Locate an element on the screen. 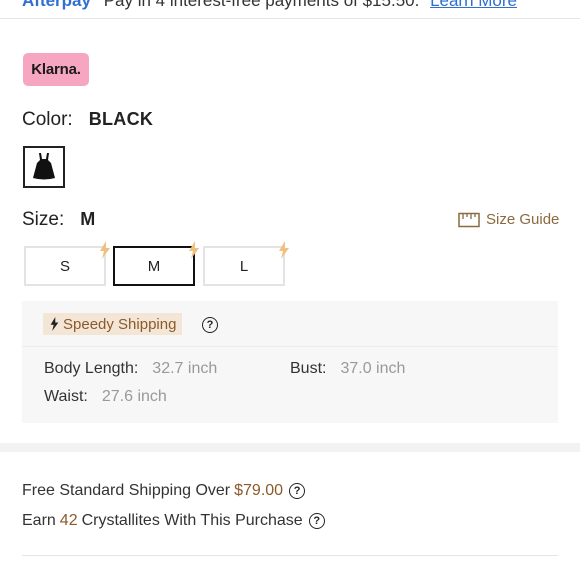  measurement-bust: Bust: 37.0 inch is located at coordinates (347, 369).